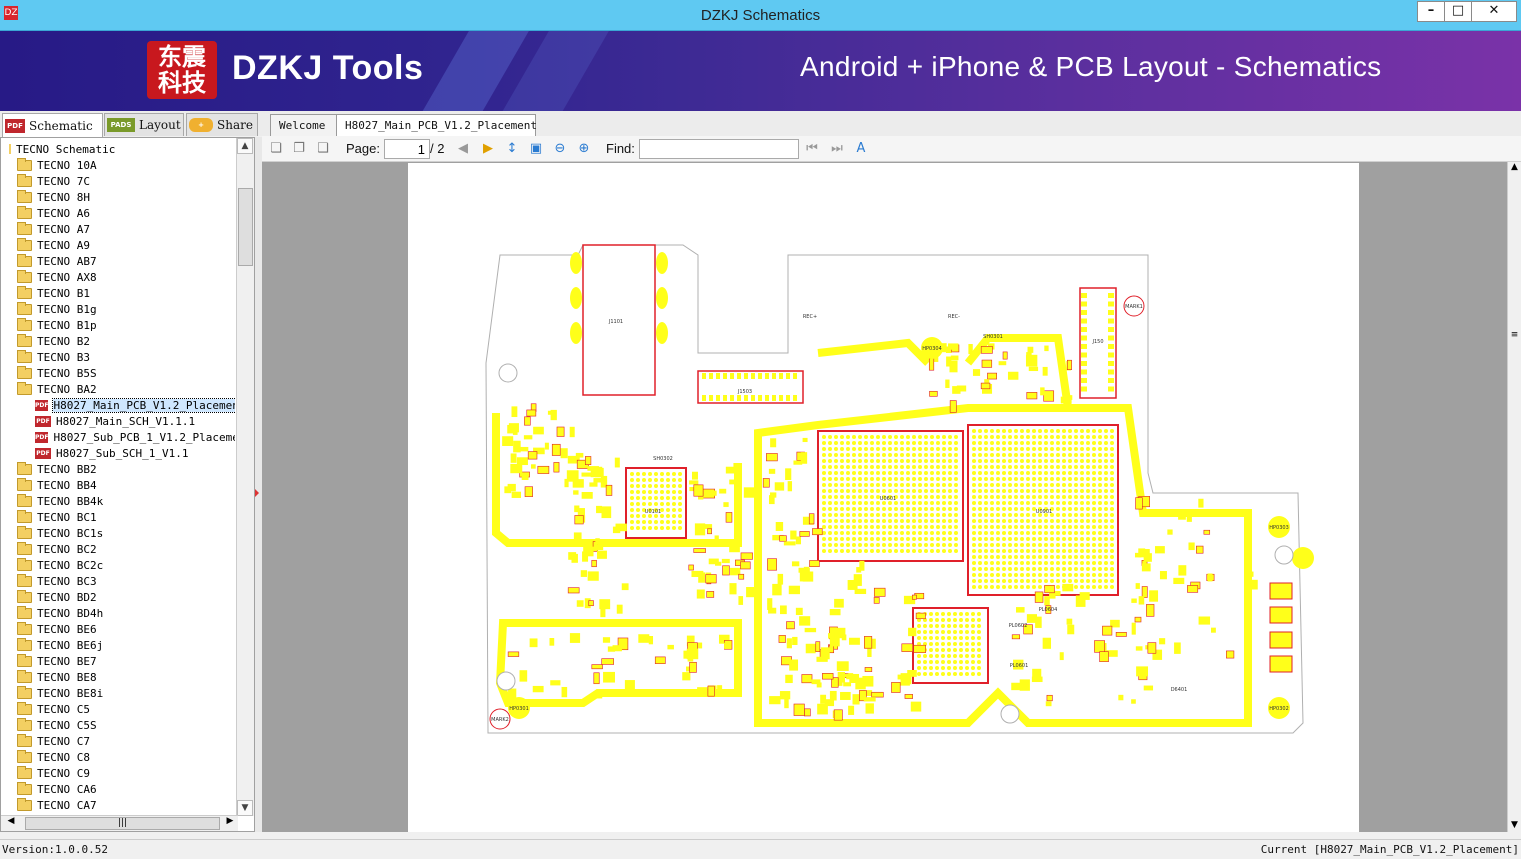 The image size is (1521, 859). I want to click on scroll-thumb: |||, so click(122, 823).